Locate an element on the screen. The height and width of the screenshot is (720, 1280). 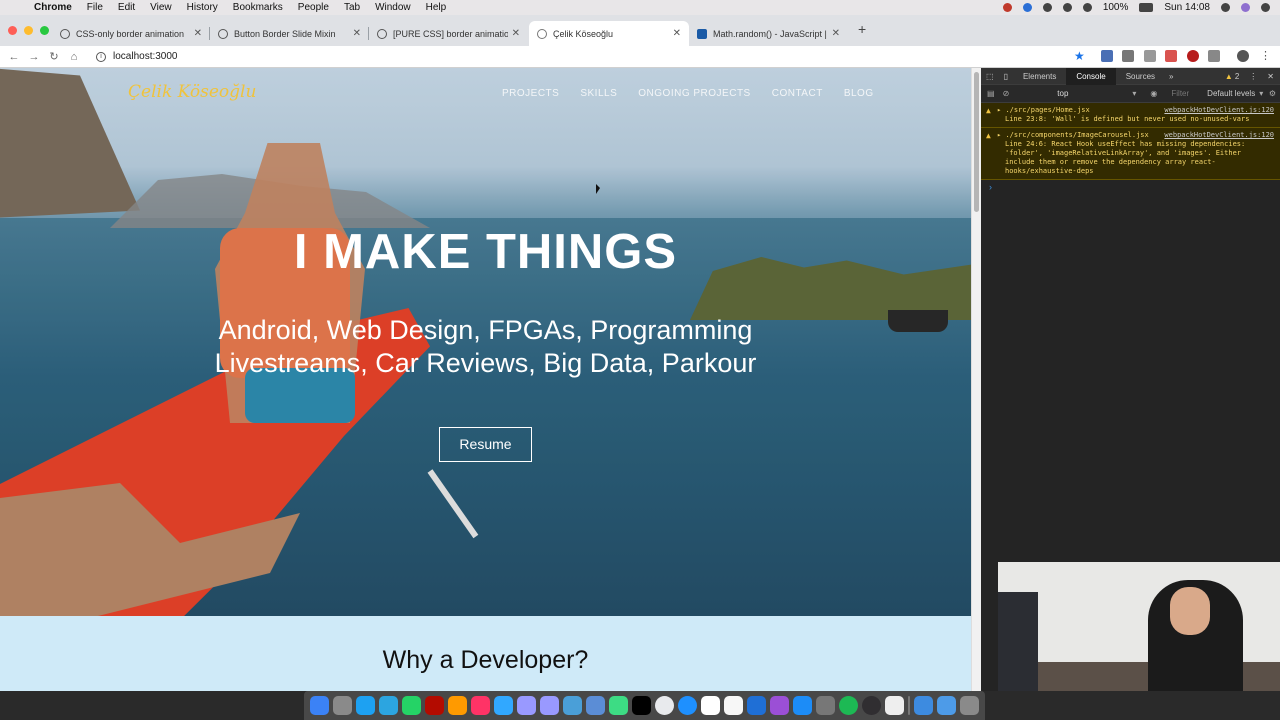
spotify-icon is located at coordinates (848, 705).